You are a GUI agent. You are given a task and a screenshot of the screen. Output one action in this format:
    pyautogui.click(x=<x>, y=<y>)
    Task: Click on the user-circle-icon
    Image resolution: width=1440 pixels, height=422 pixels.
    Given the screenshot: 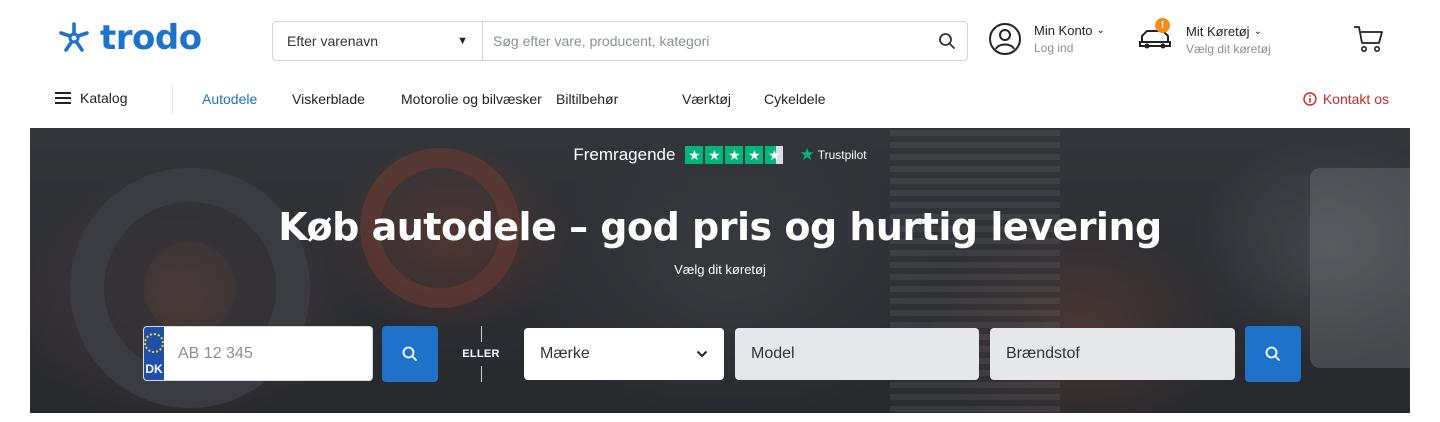 What is the action you would take?
    pyautogui.click(x=1005, y=39)
    